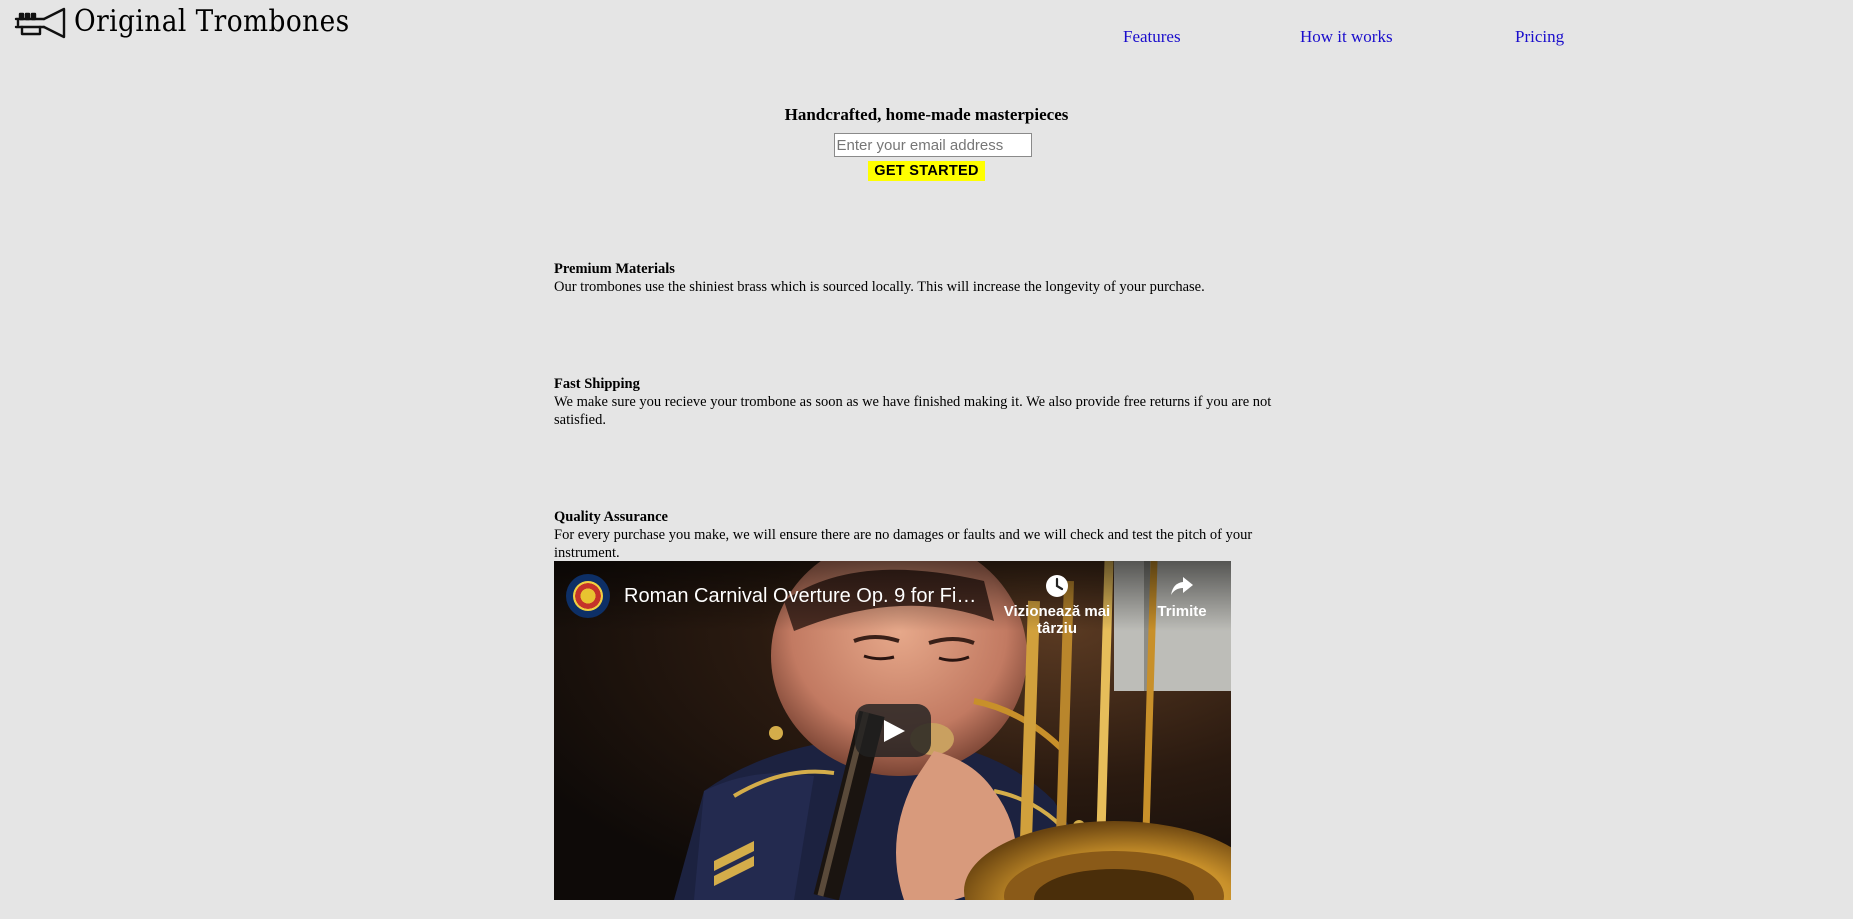  I want to click on feature-title: Quality Assurance, so click(611, 517).